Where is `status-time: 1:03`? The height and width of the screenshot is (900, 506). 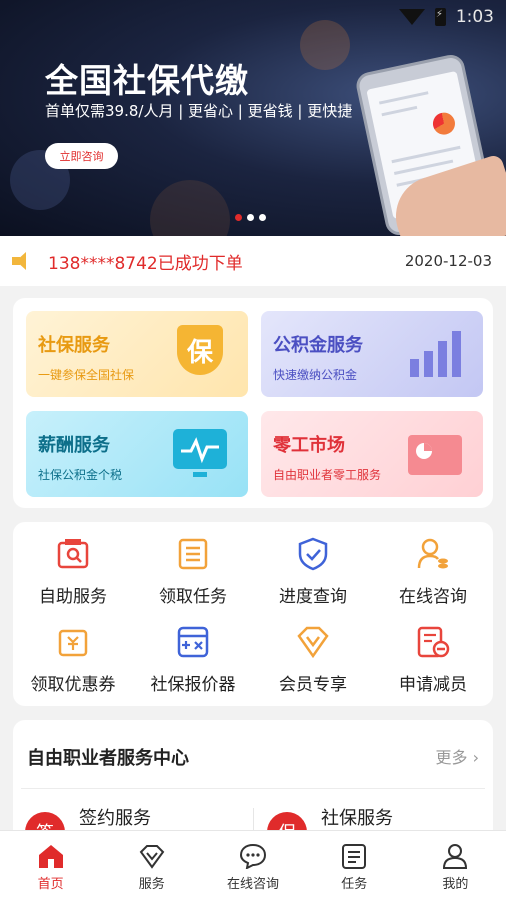 status-time: 1:03 is located at coordinates (474, 17).